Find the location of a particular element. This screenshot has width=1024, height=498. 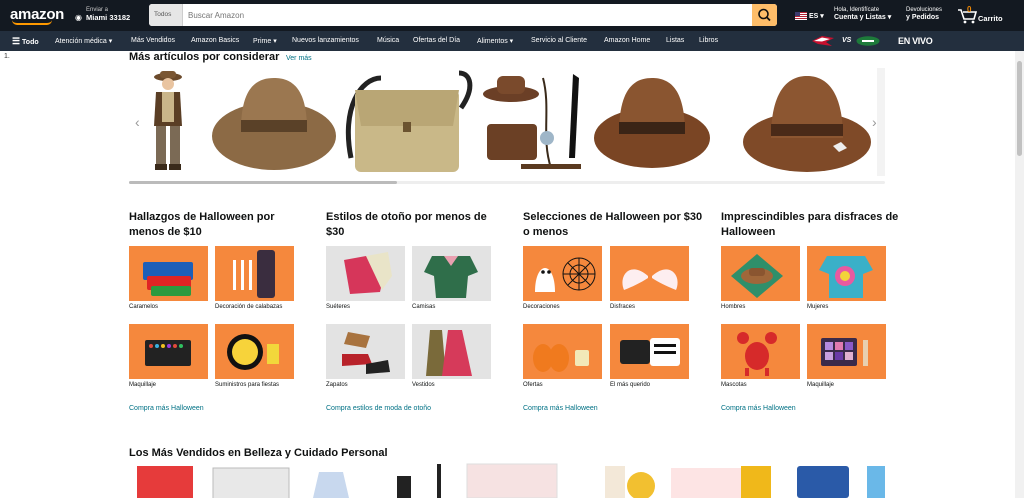

tile-deals: Ofertas is located at coordinates (562, 356).